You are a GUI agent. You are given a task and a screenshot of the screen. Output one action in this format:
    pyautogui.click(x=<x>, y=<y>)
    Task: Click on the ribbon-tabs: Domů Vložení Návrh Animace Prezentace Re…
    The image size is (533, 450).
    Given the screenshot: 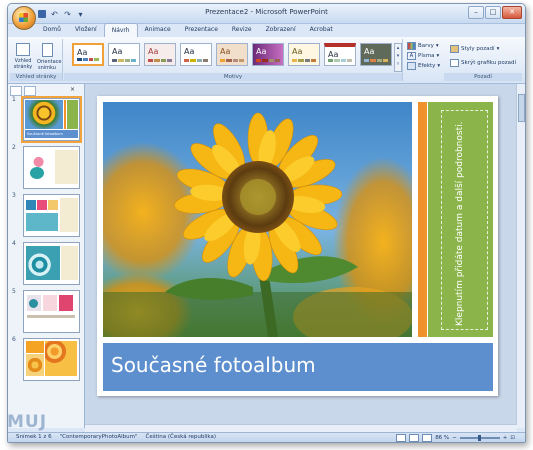 What is the action you would take?
    pyautogui.click(x=188, y=30)
    